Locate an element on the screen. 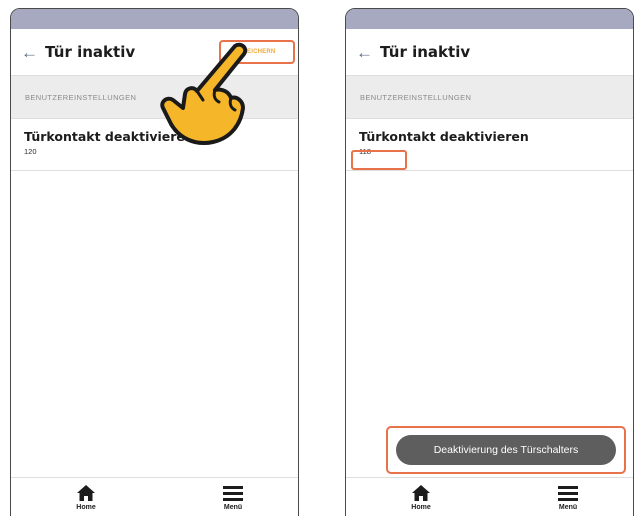  app-header: ← Tür inaktiv is located at coordinates (489, 52).